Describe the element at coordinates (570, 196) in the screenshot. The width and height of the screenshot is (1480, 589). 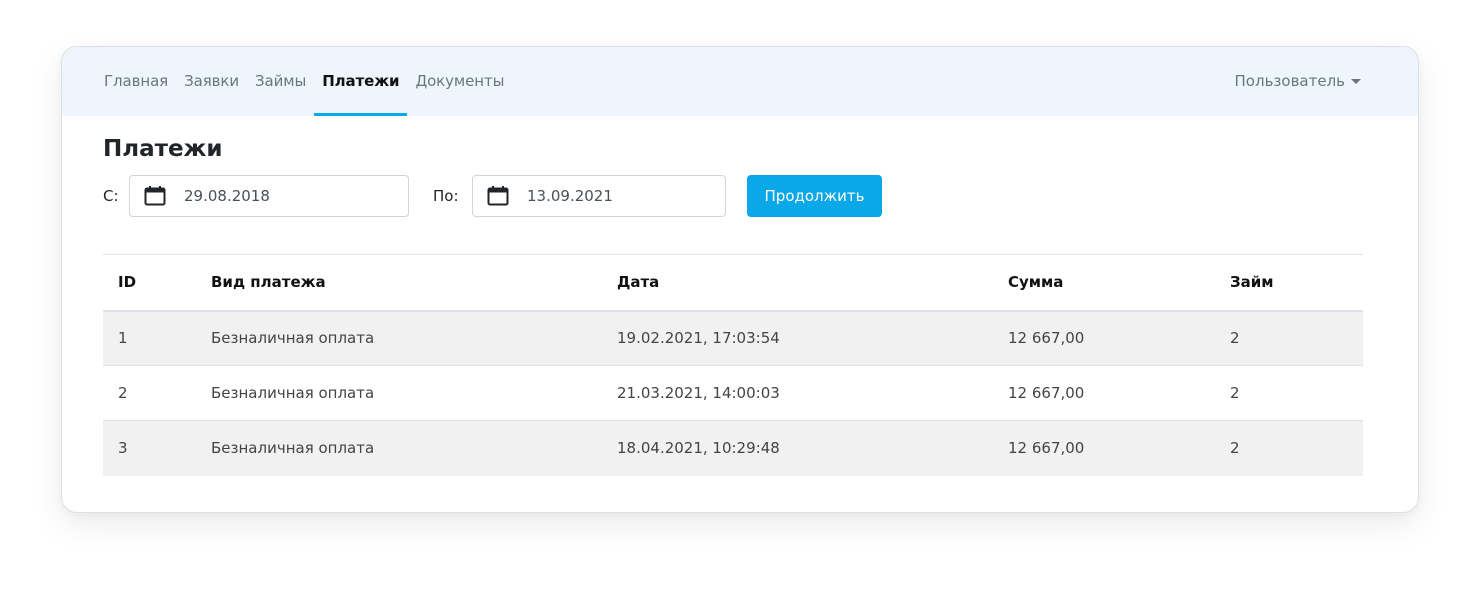
I see `date-to-value: 13.09.2021` at that location.